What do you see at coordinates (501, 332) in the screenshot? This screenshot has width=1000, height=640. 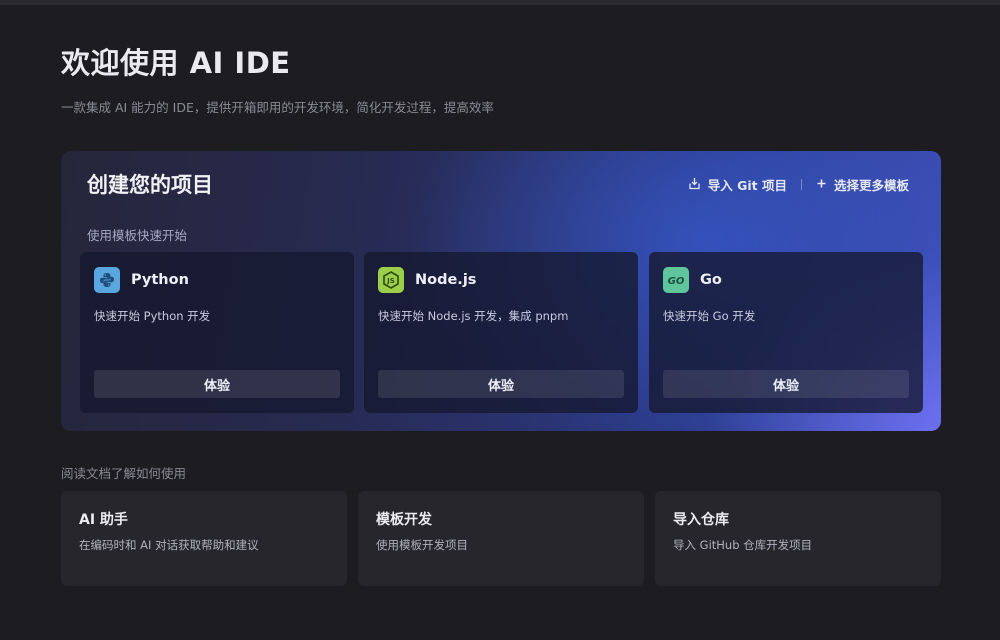 I see `template-card-nodejs: JS Node.js 快速开始 Node.js 开发，集成 pnpm 体验` at bounding box center [501, 332].